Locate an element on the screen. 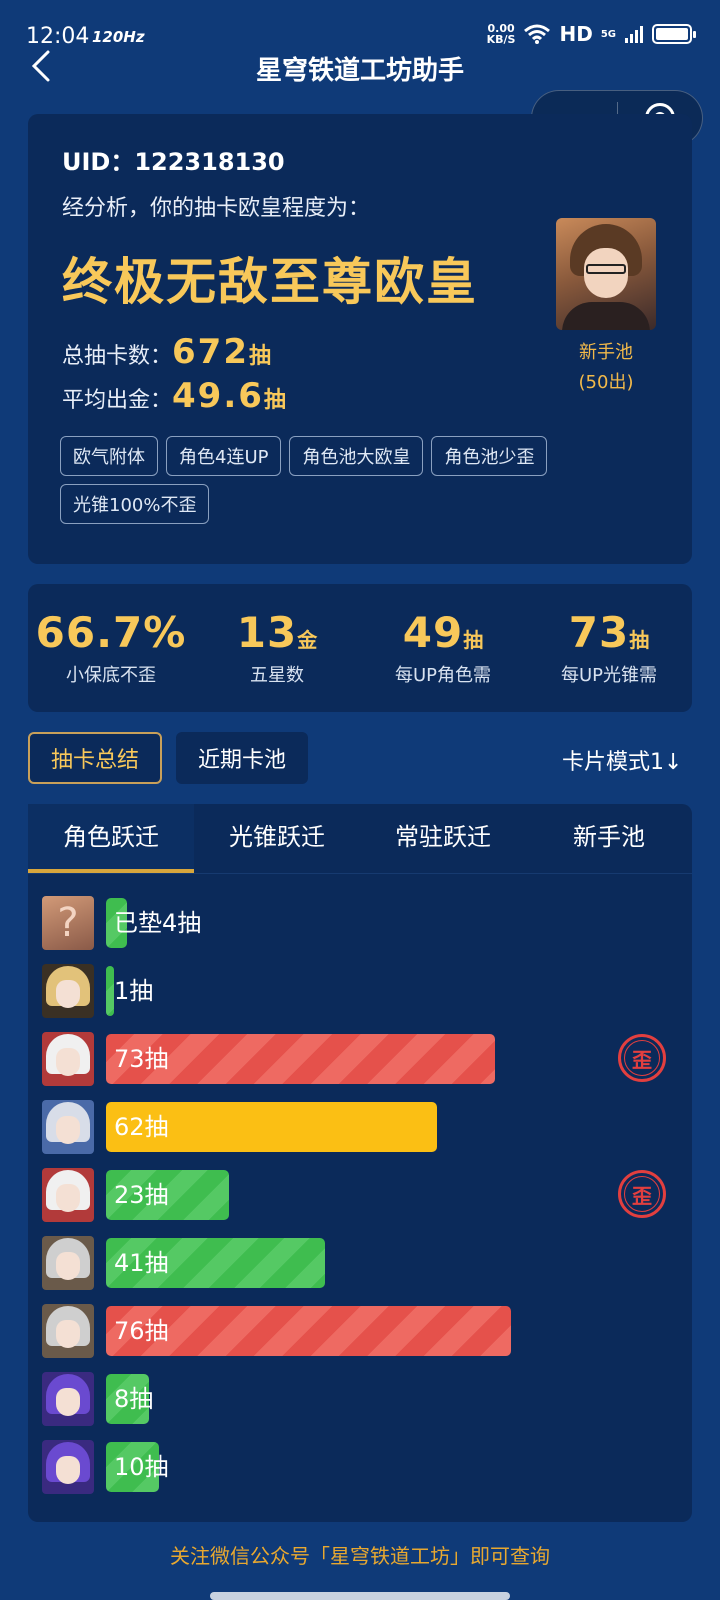  stat-value: 73 is located at coordinates (599, 632).